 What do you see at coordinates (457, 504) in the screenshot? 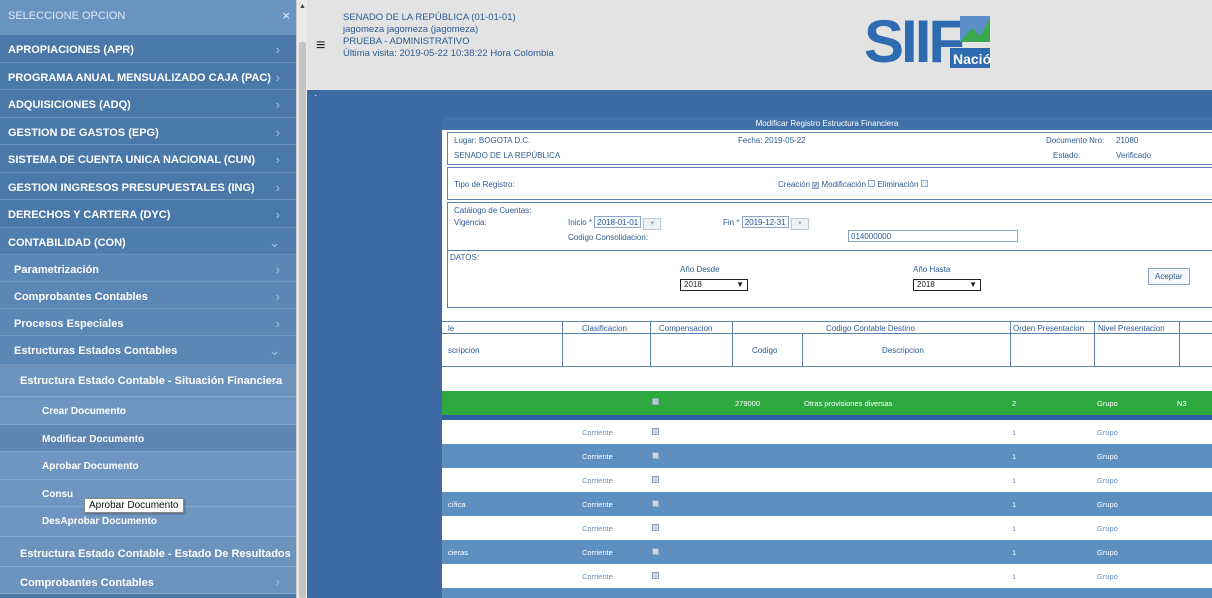
I see `row-desc-cell: cífica` at bounding box center [457, 504].